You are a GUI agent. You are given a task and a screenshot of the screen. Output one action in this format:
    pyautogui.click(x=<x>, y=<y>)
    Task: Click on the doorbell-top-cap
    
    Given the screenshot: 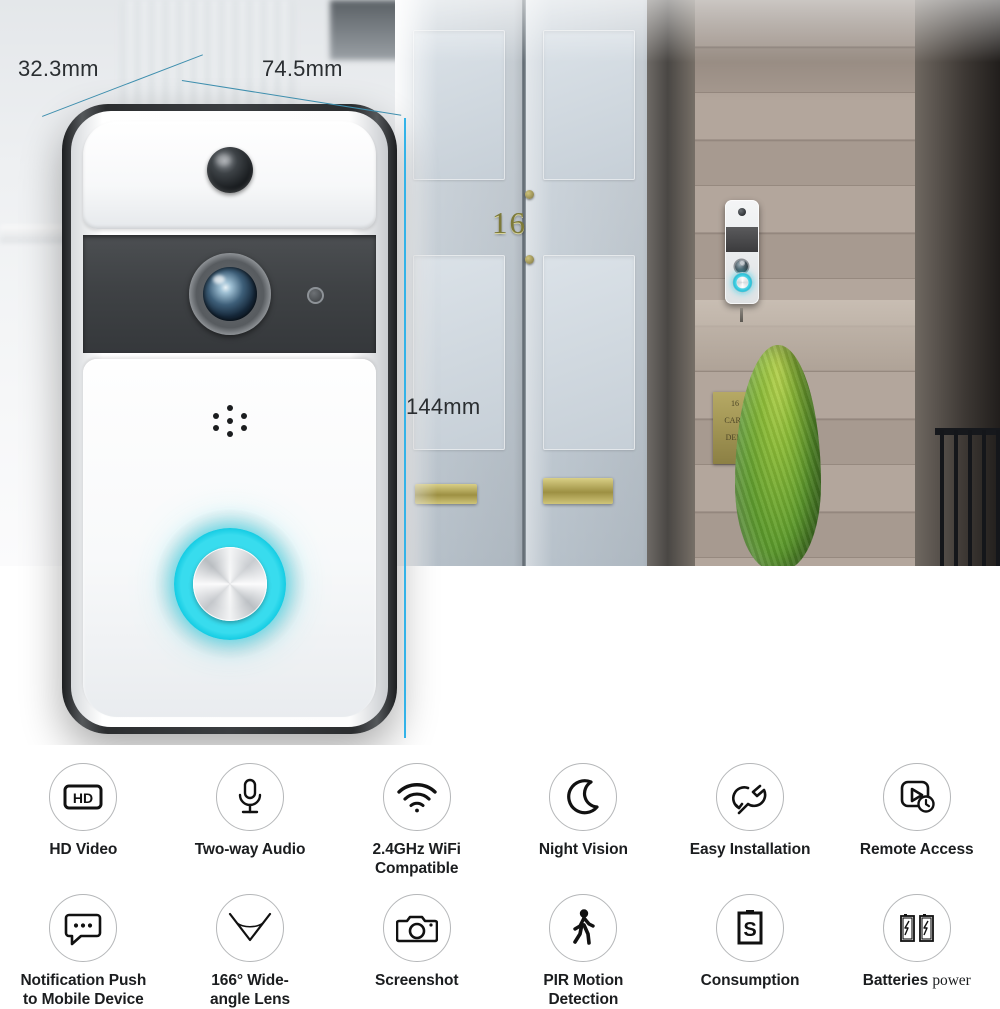 What is the action you would take?
    pyautogui.click(x=229, y=175)
    